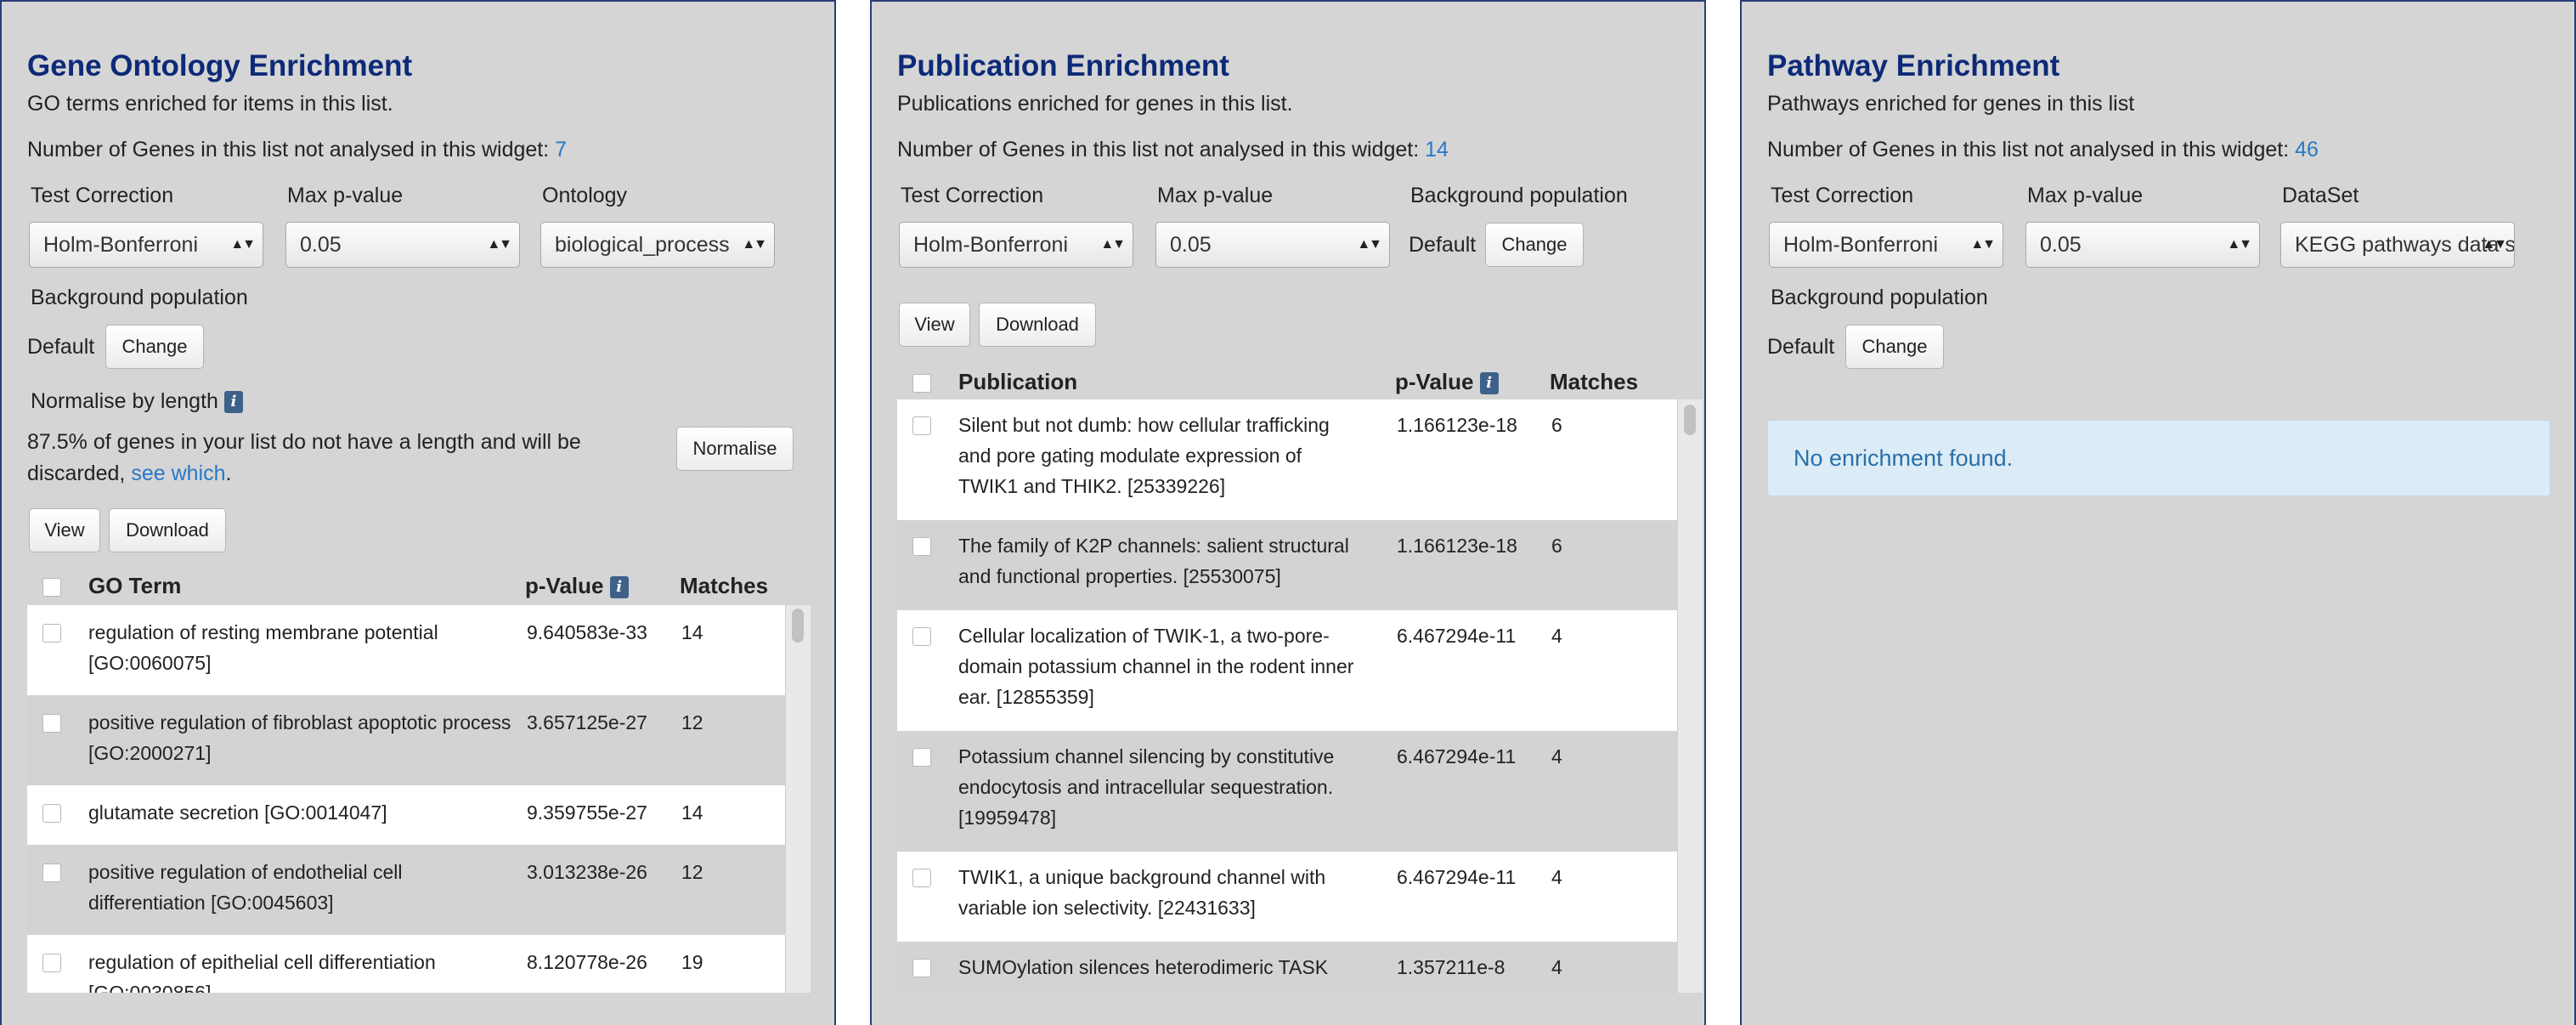  Describe the element at coordinates (585, 195) in the screenshot. I see `ontology-label: Ontology` at that location.